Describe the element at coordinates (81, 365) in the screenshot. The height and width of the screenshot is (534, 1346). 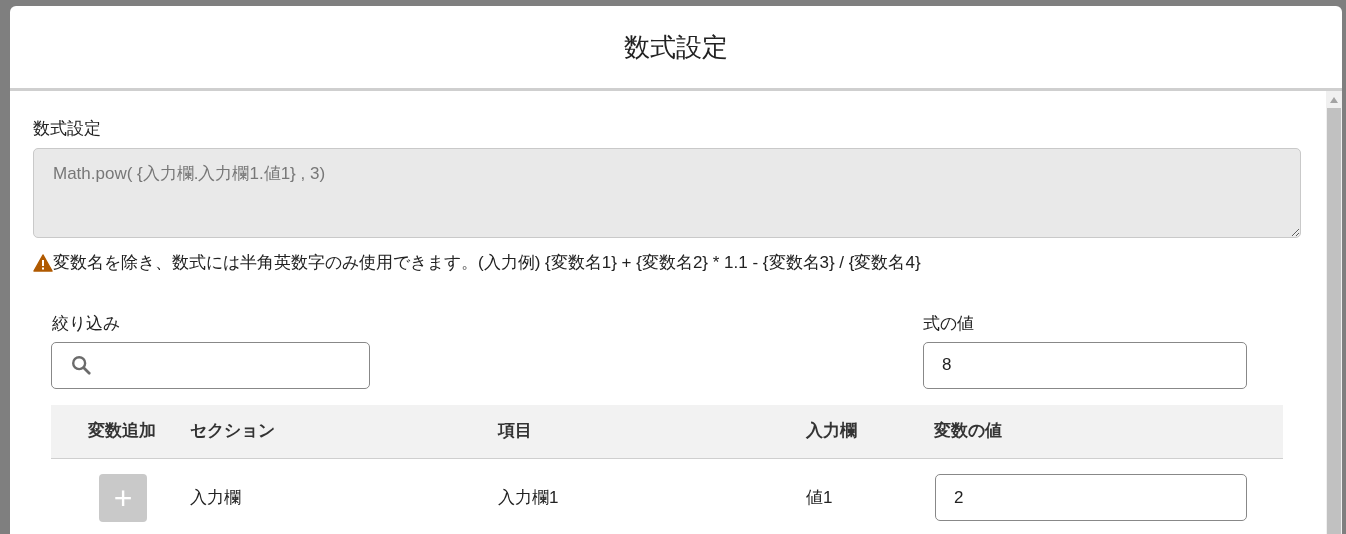
I see `search-icon` at that location.